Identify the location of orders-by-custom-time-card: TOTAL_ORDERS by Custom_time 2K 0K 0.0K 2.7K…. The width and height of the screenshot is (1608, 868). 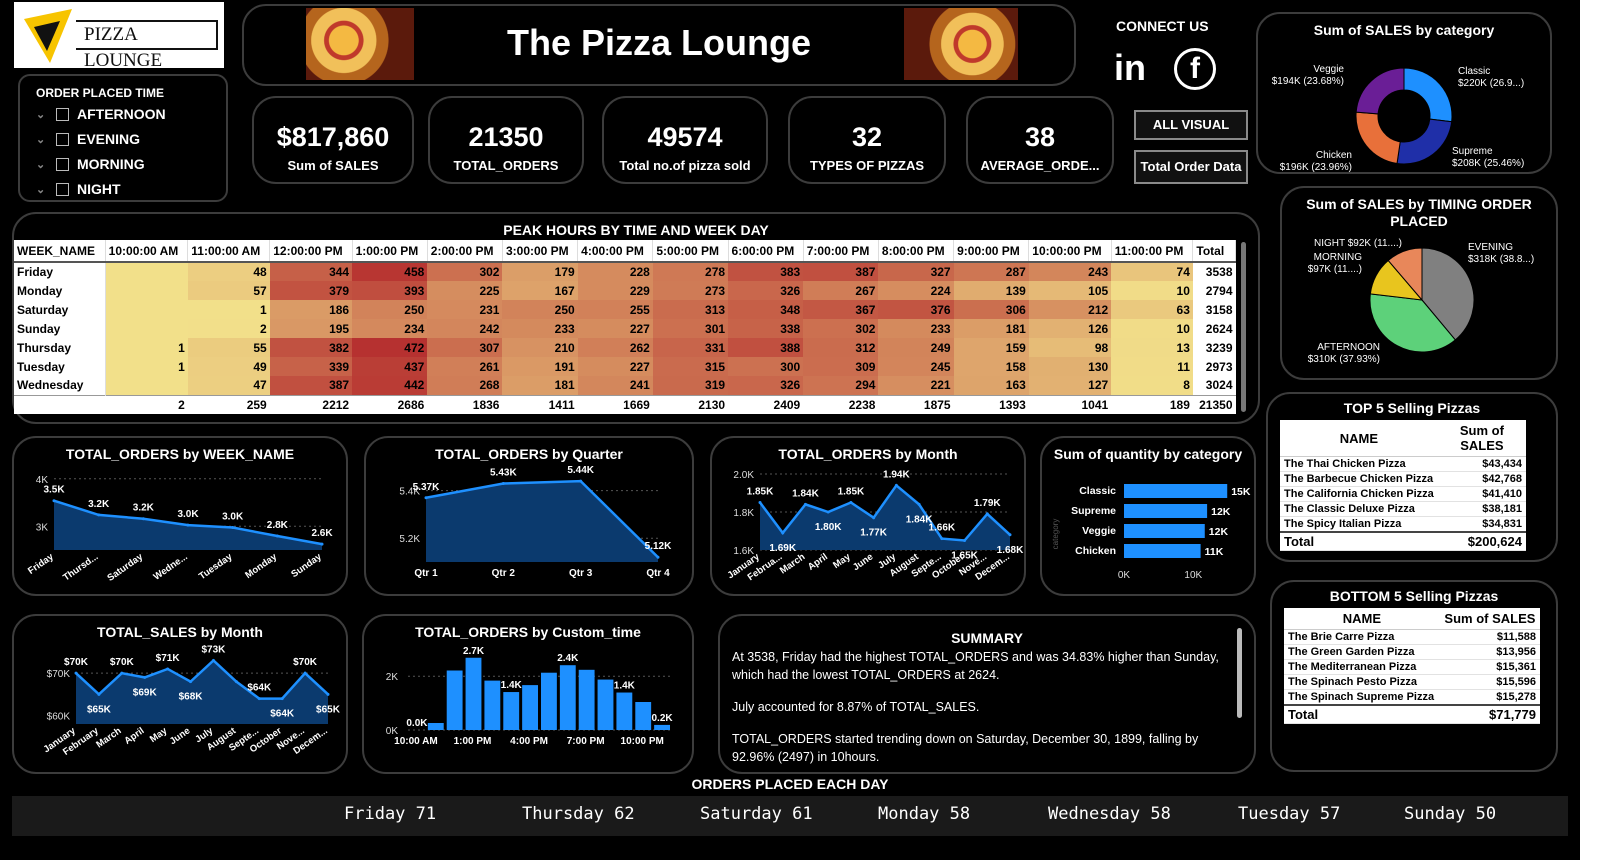
(528, 694).